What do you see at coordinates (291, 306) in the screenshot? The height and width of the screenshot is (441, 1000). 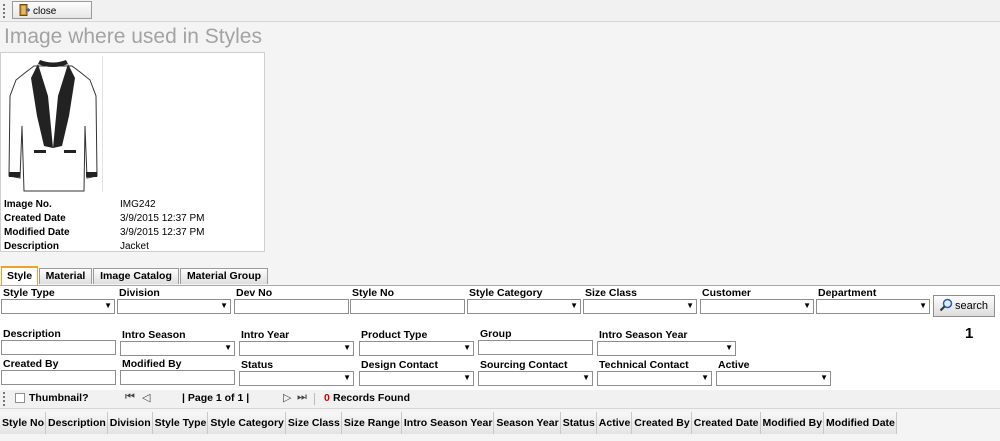 I see `dev-no-input` at bounding box center [291, 306].